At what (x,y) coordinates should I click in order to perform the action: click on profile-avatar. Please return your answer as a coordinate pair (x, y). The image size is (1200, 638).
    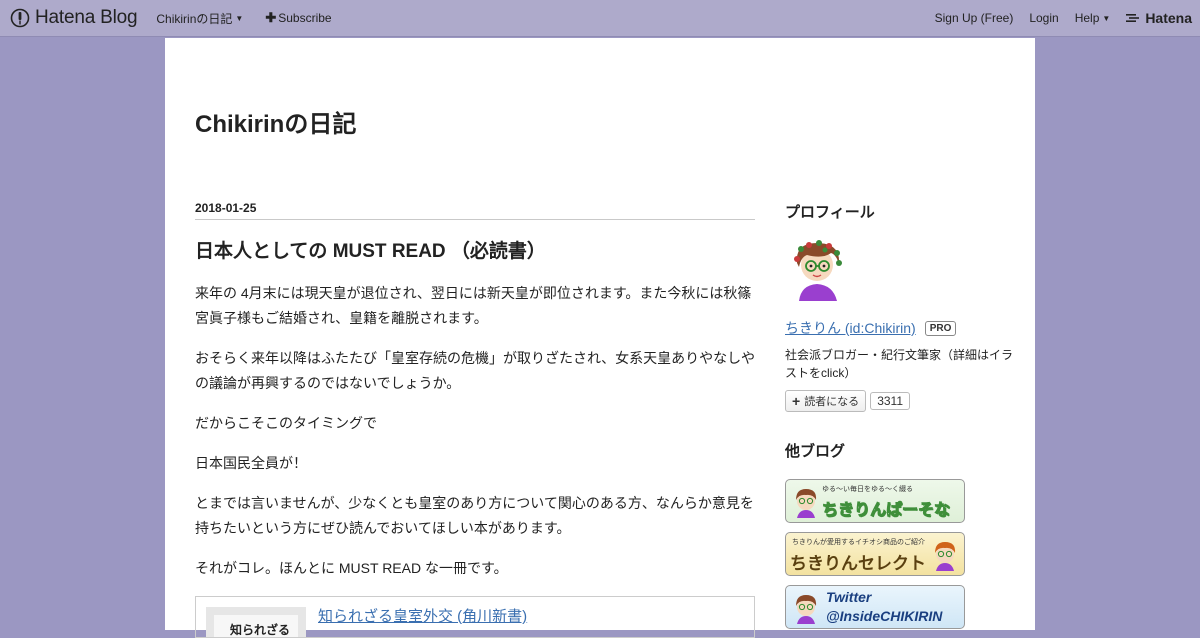
    Looking at the image, I should click on (817, 269).